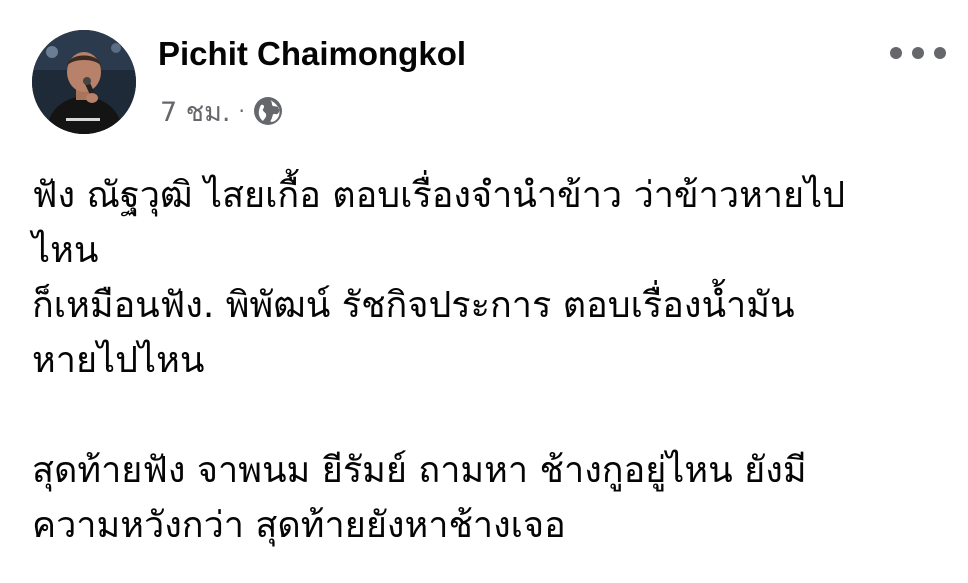 The height and width of the screenshot is (583, 968). I want to click on post-body-line: ความหวังกว่า สุดท้ายยังหาช้างเจอ, so click(299, 525).